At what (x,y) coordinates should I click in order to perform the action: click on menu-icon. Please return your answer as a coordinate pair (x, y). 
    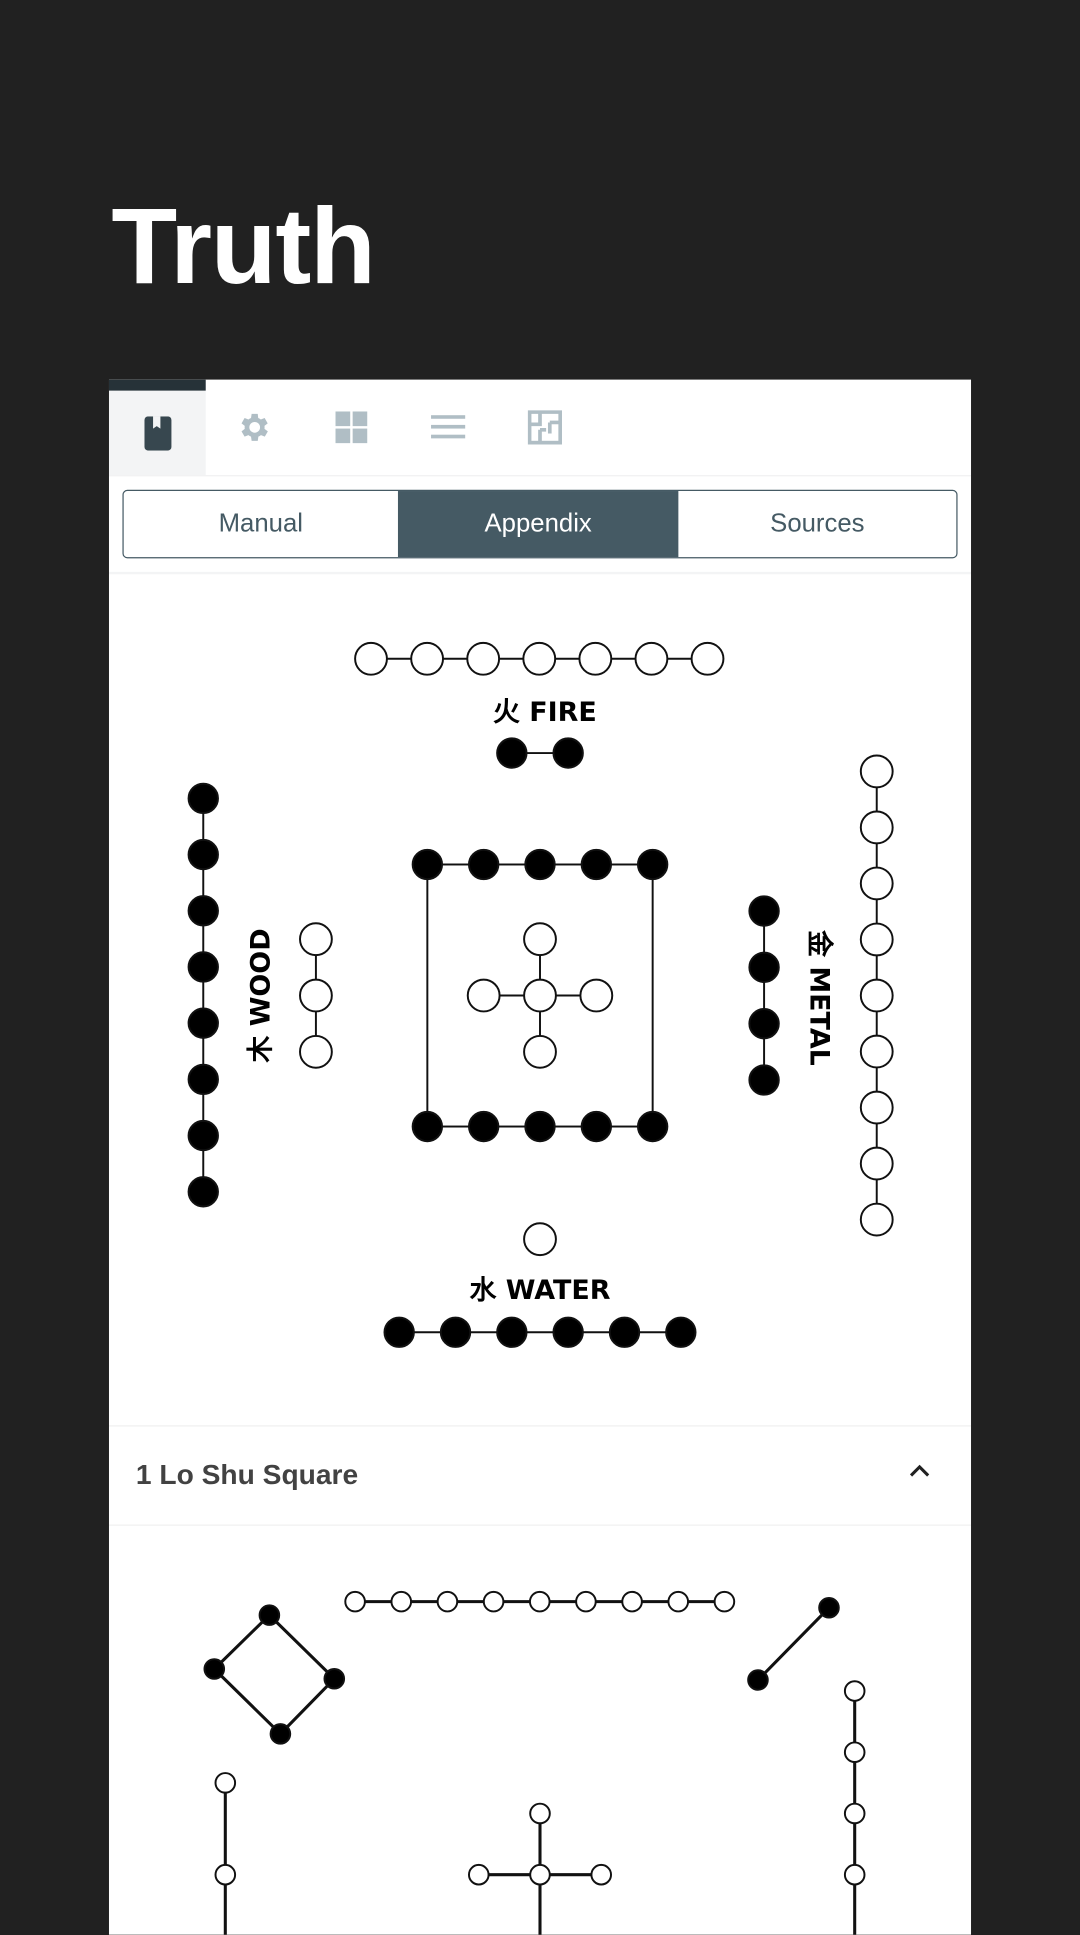
    Looking at the image, I should click on (447, 427).